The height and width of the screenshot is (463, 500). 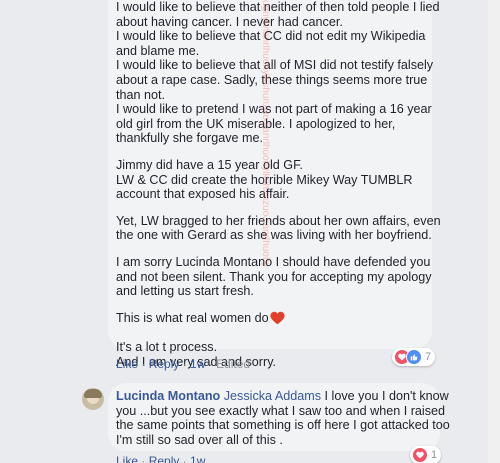 What do you see at coordinates (420, 455) in the screenshot?
I see `love-icon` at bounding box center [420, 455].